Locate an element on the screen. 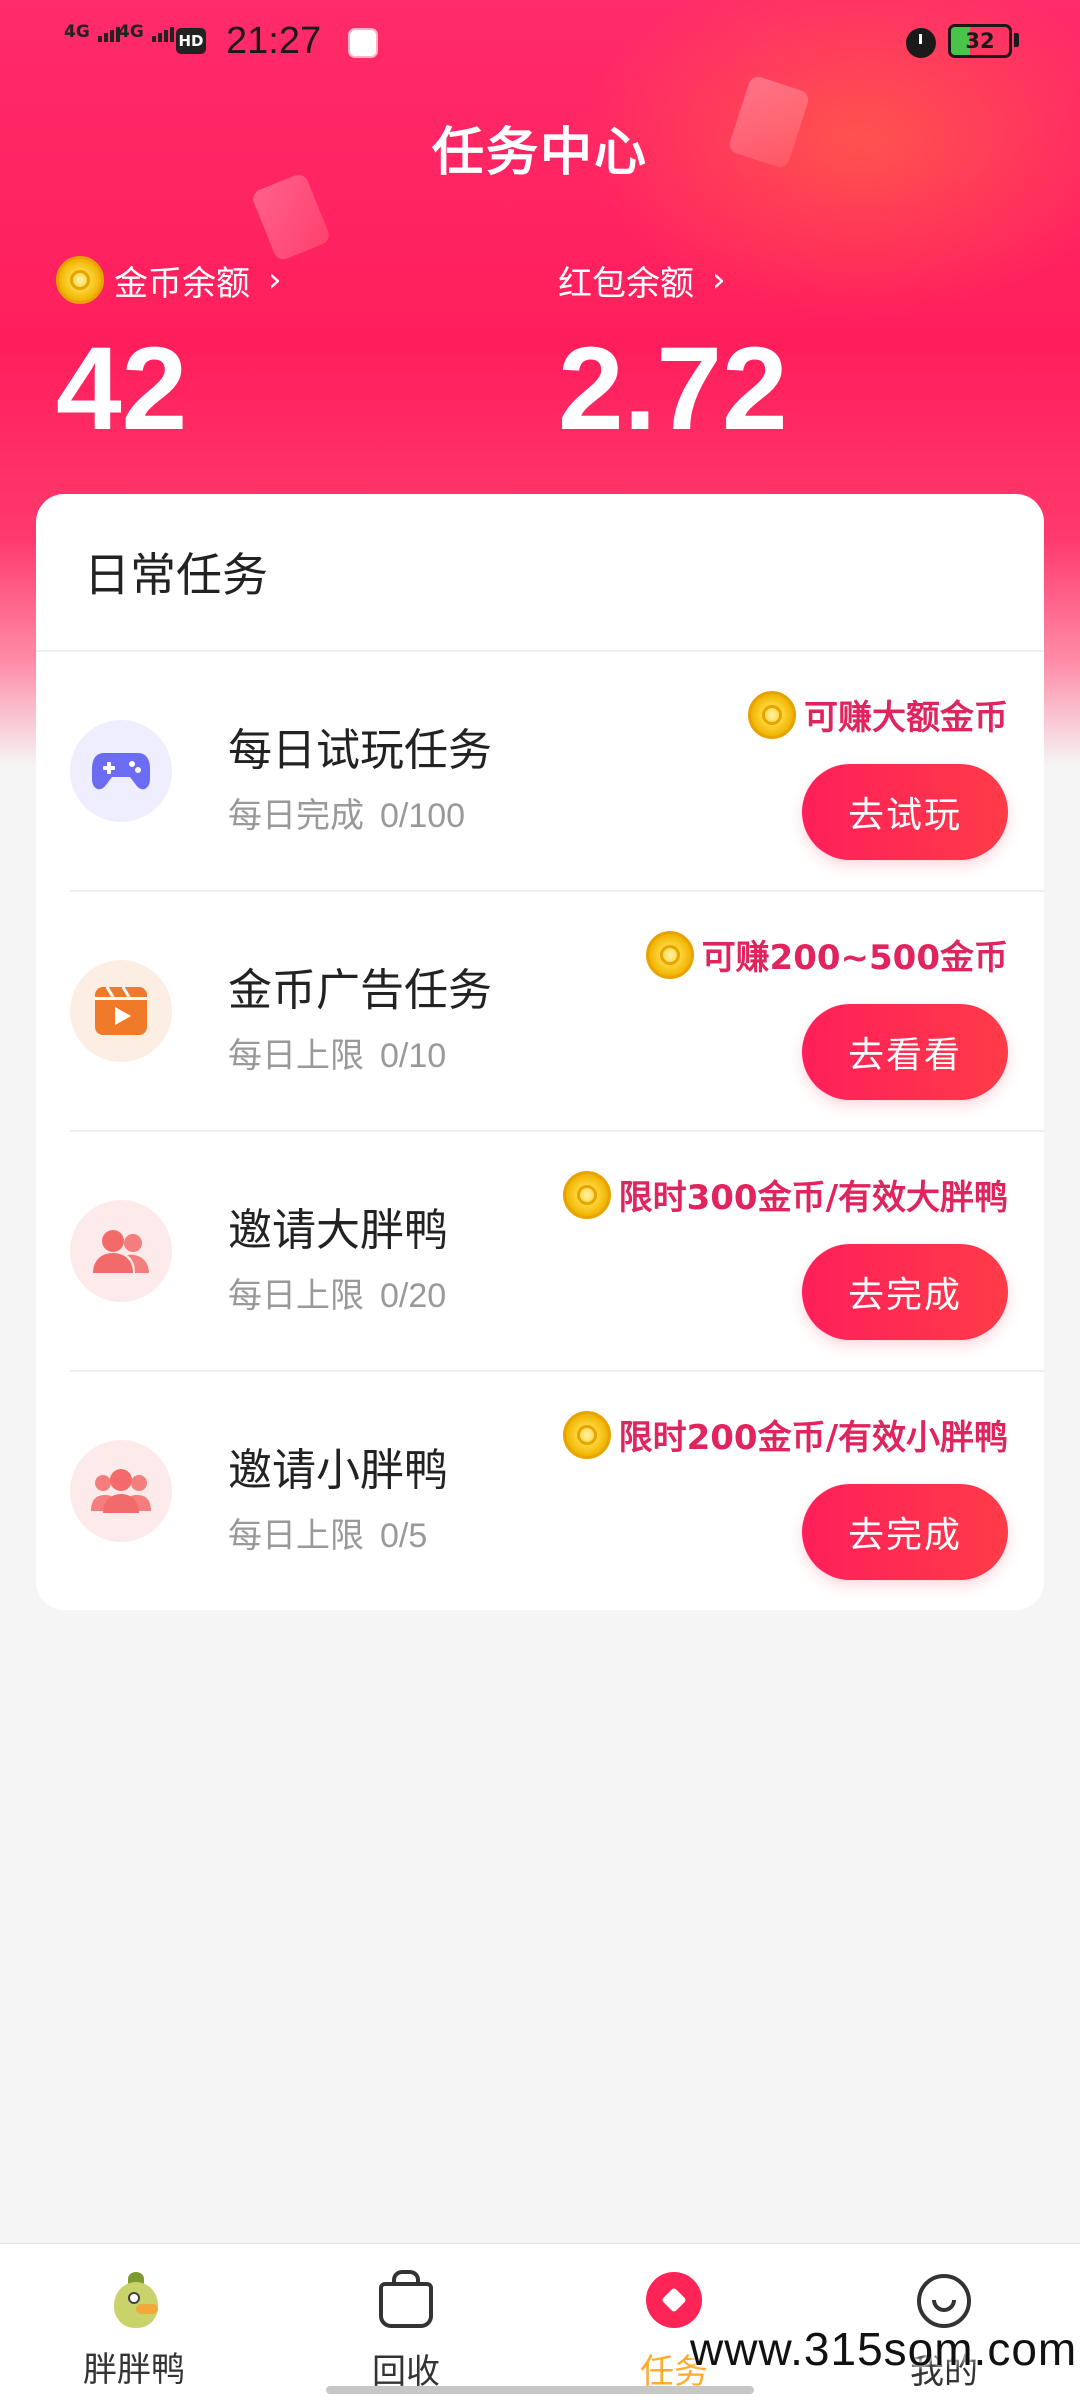 The image size is (1080, 2400). users-icon is located at coordinates (121, 1251).